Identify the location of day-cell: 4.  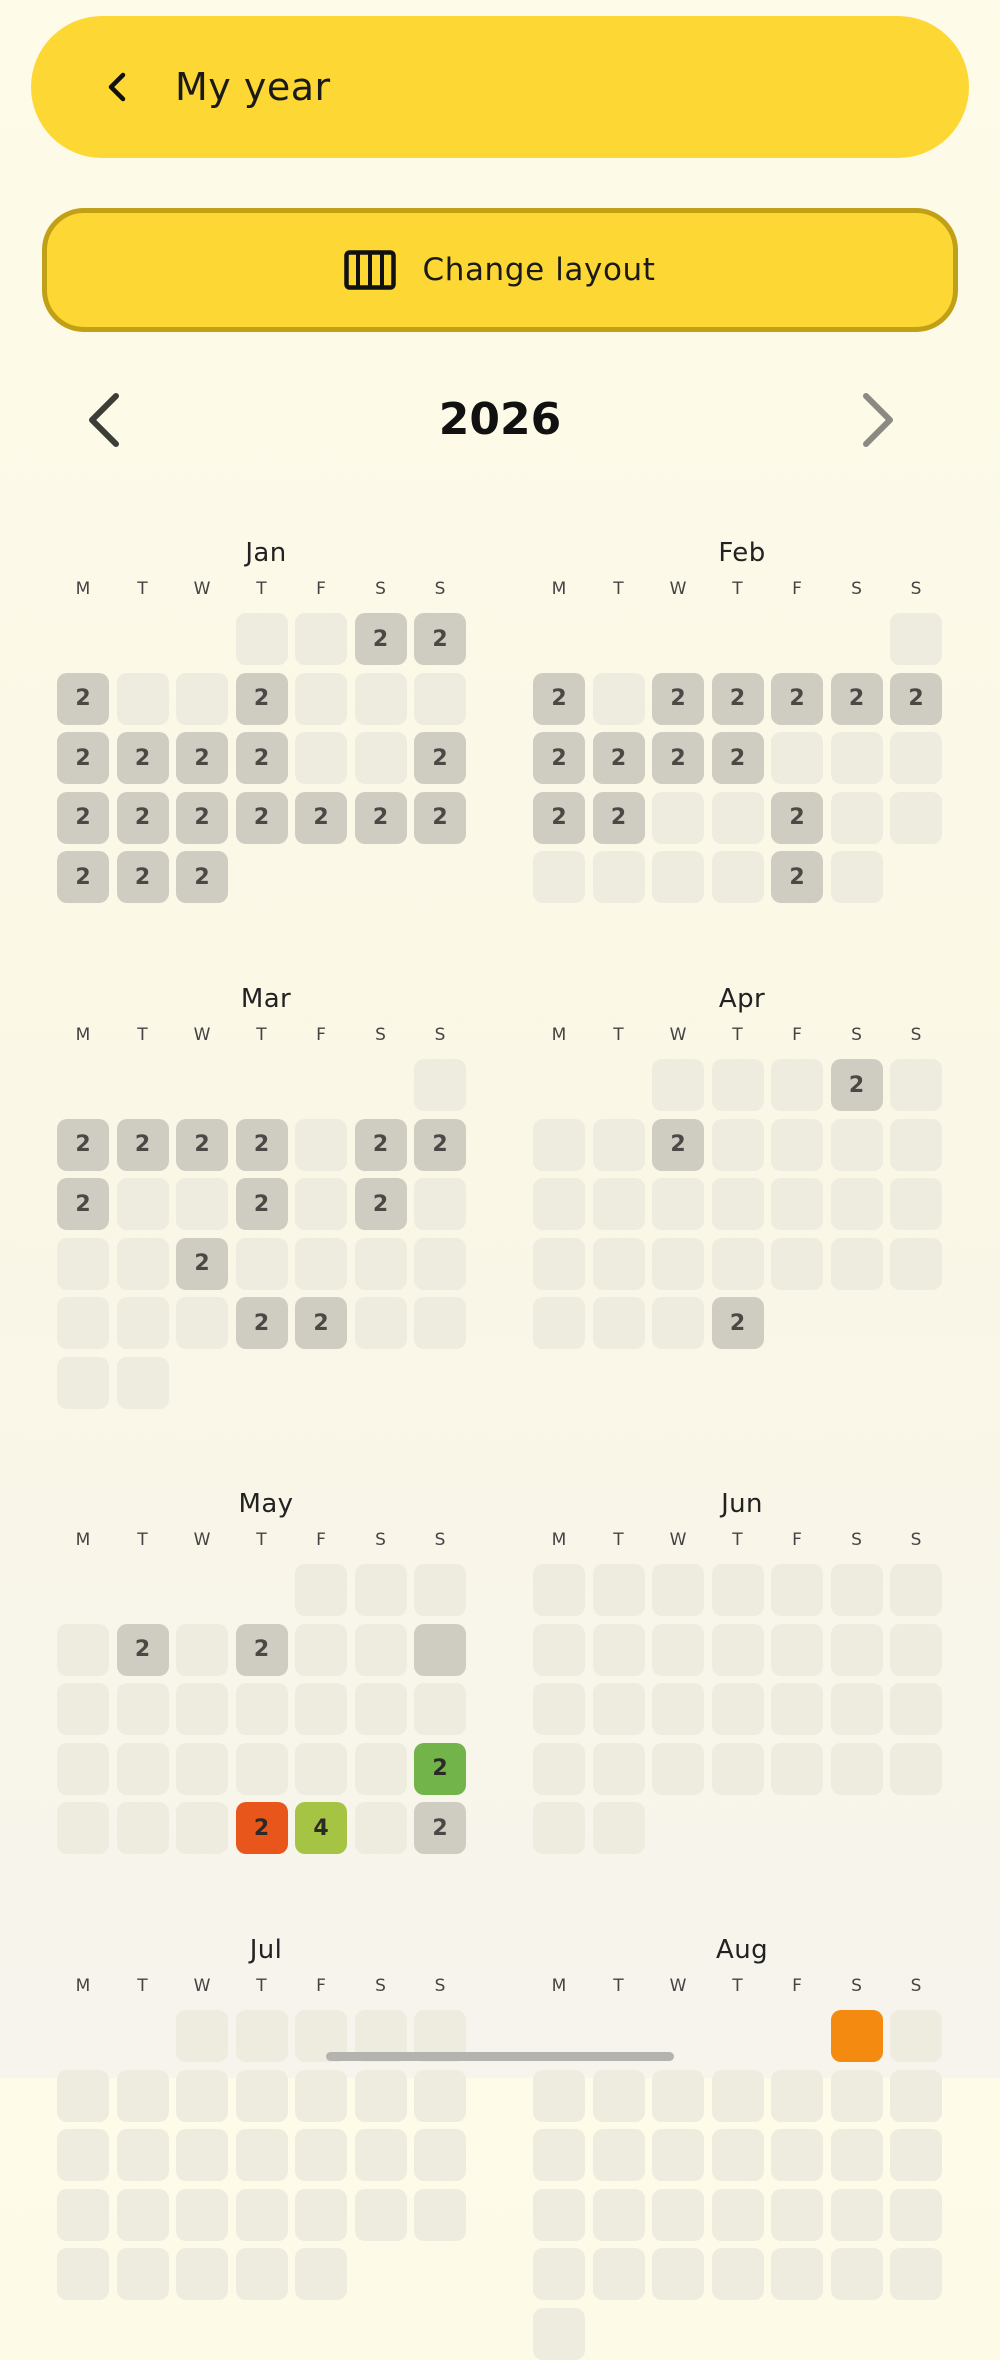
(321, 1828).